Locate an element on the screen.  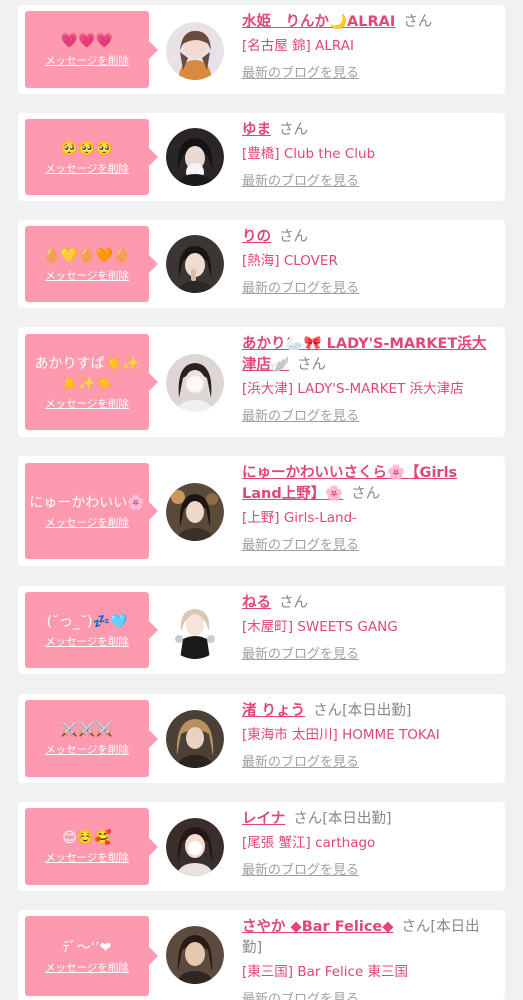
bubble-message-text: 💗💗💗 is located at coordinates (87, 41).